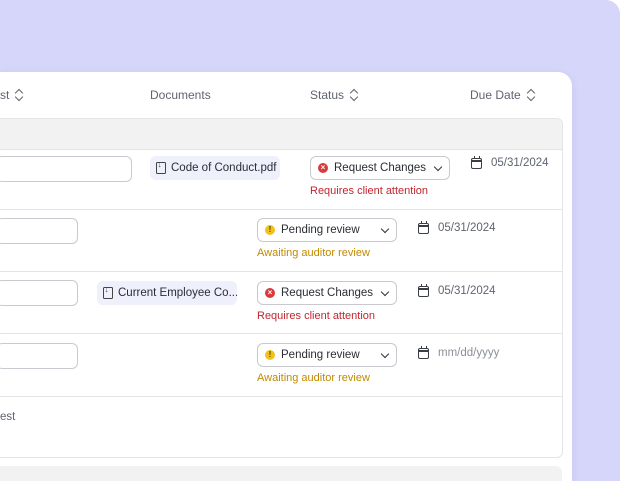 This screenshot has width=620, height=481. I want to click on column-header-label: Status, so click(327, 95).